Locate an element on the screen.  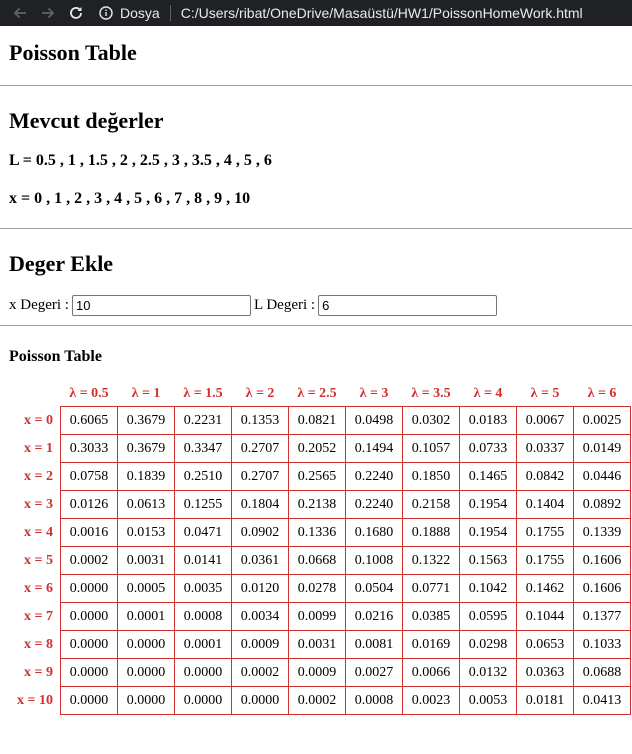
reload-button is located at coordinates (76, 13).